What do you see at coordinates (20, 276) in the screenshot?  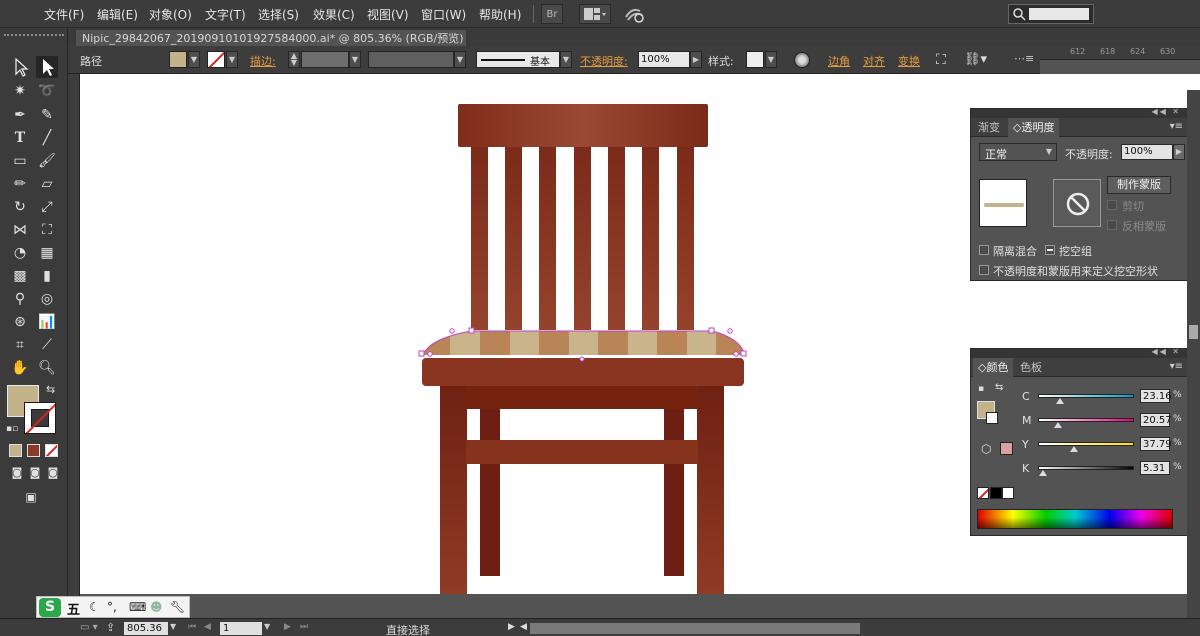 I see `mesh-tool-icon: ▩` at bounding box center [20, 276].